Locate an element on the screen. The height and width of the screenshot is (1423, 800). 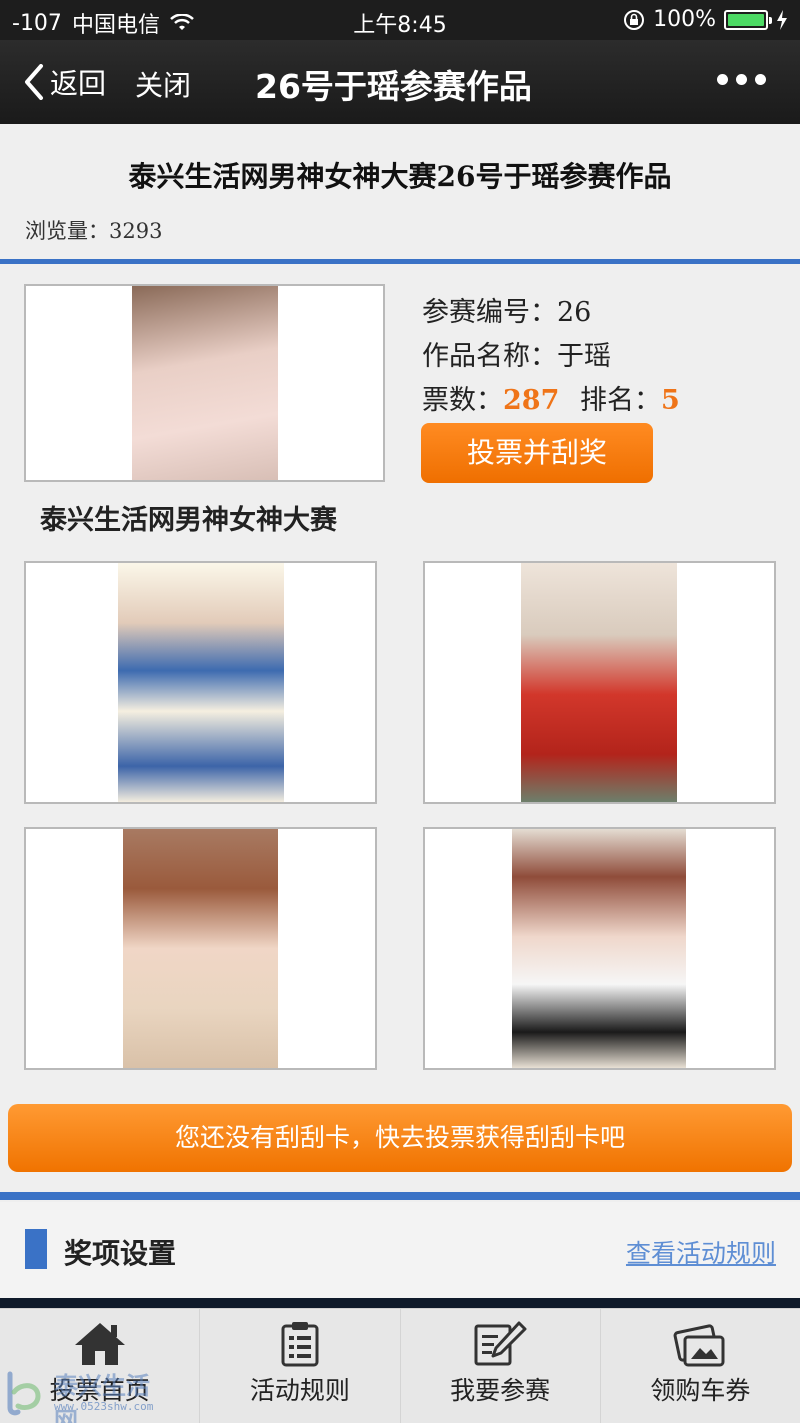
tab-join-contest: 我要参赛 is located at coordinates (501, 1366).